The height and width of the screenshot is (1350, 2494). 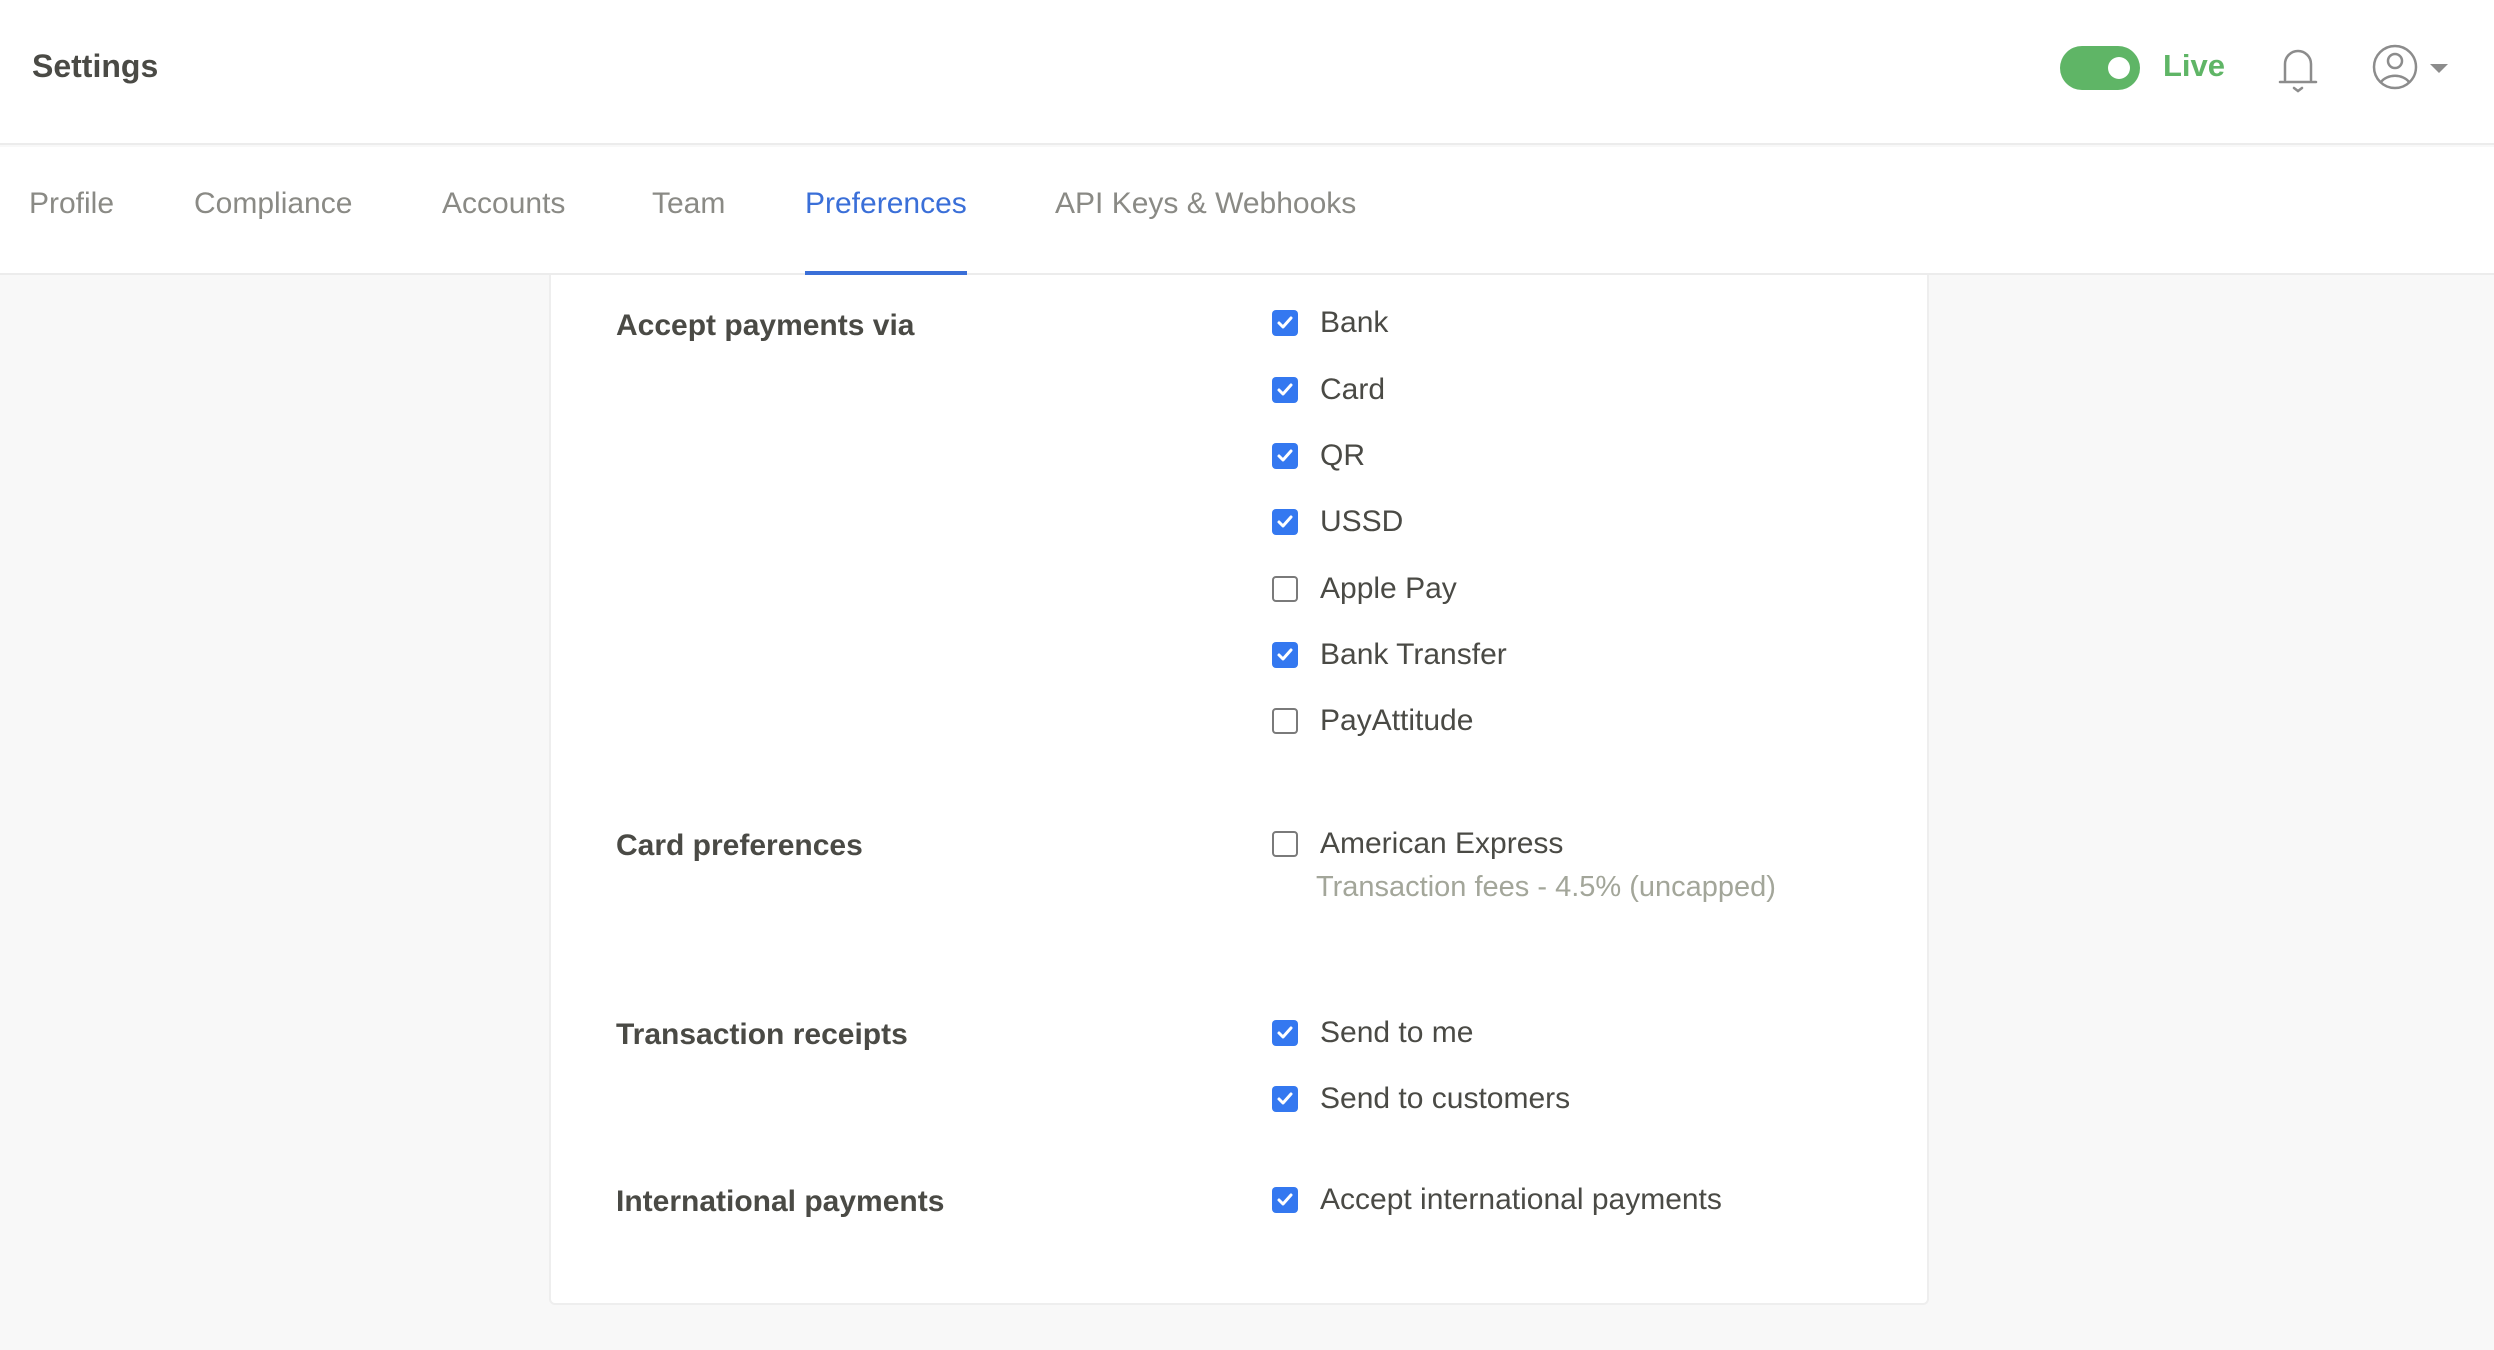 What do you see at coordinates (1413, 654) in the screenshot?
I see `option-label: Bank Transfer` at bounding box center [1413, 654].